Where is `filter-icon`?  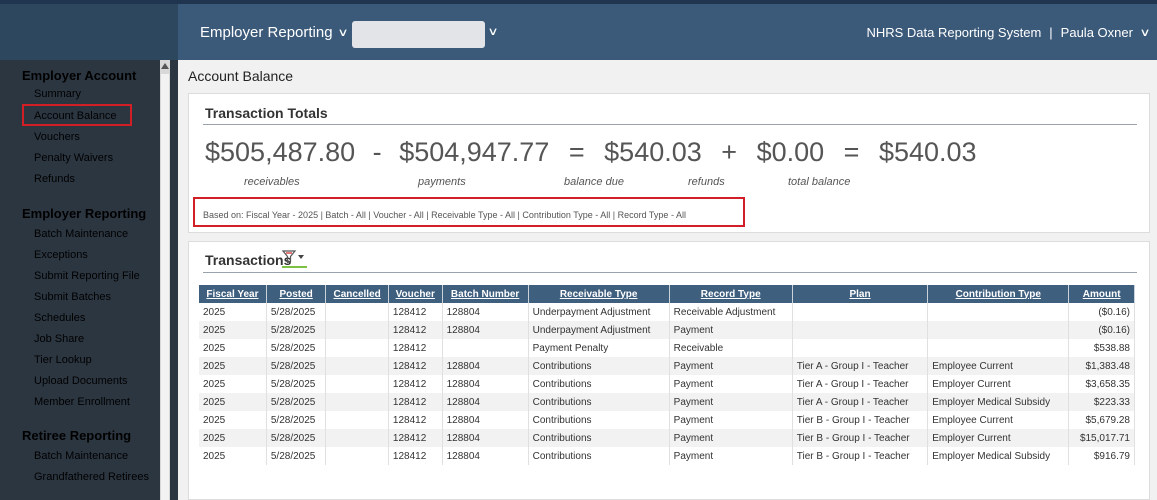
filter-icon is located at coordinates (293, 258).